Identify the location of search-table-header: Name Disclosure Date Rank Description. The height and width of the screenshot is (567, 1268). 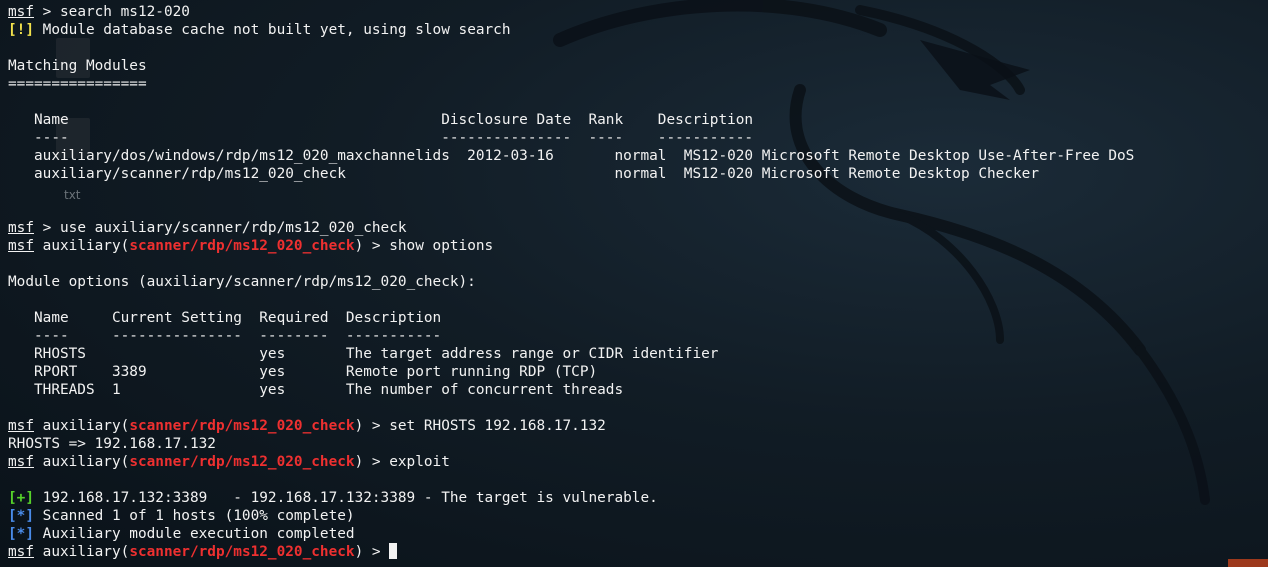
(381, 120).